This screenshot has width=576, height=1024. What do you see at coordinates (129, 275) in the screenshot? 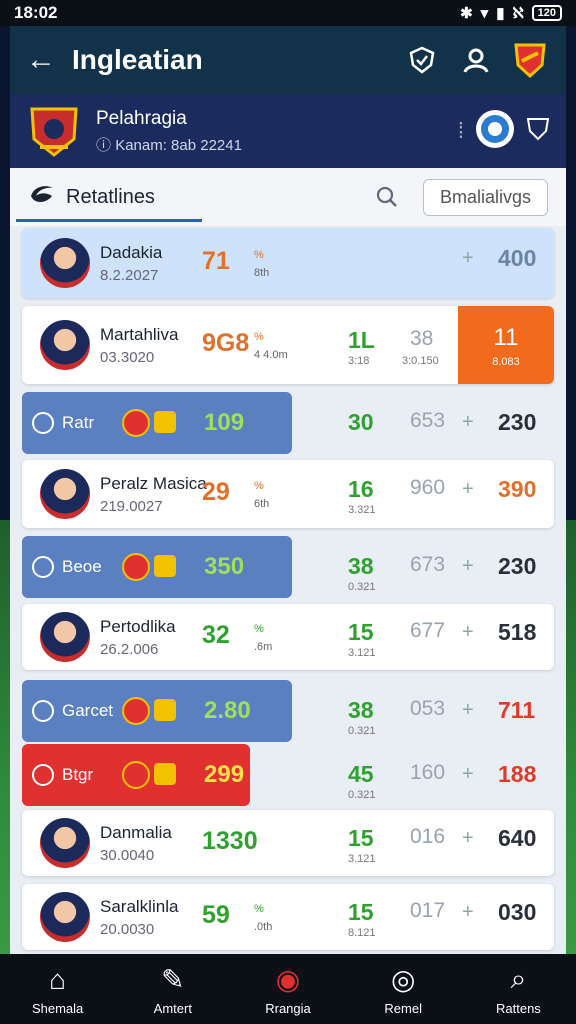
I see `player-date: 8.2.2027` at bounding box center [129, 275].